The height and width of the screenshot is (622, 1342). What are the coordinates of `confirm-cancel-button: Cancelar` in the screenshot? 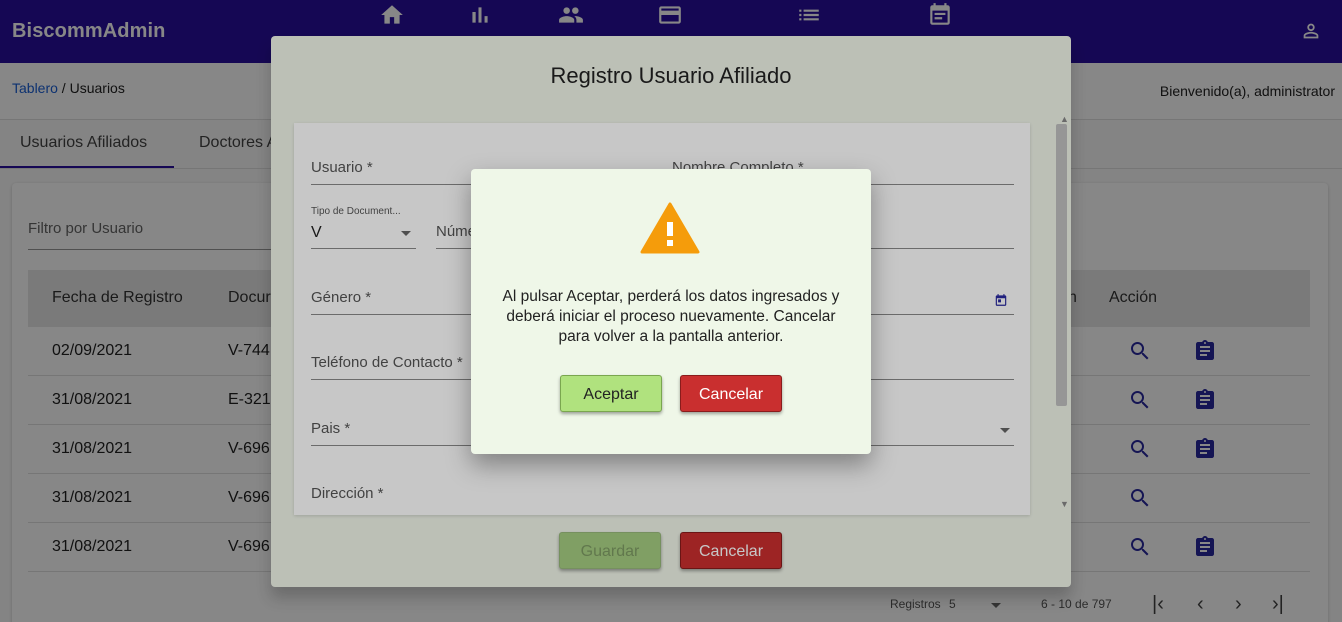 It's located at (731, 393).